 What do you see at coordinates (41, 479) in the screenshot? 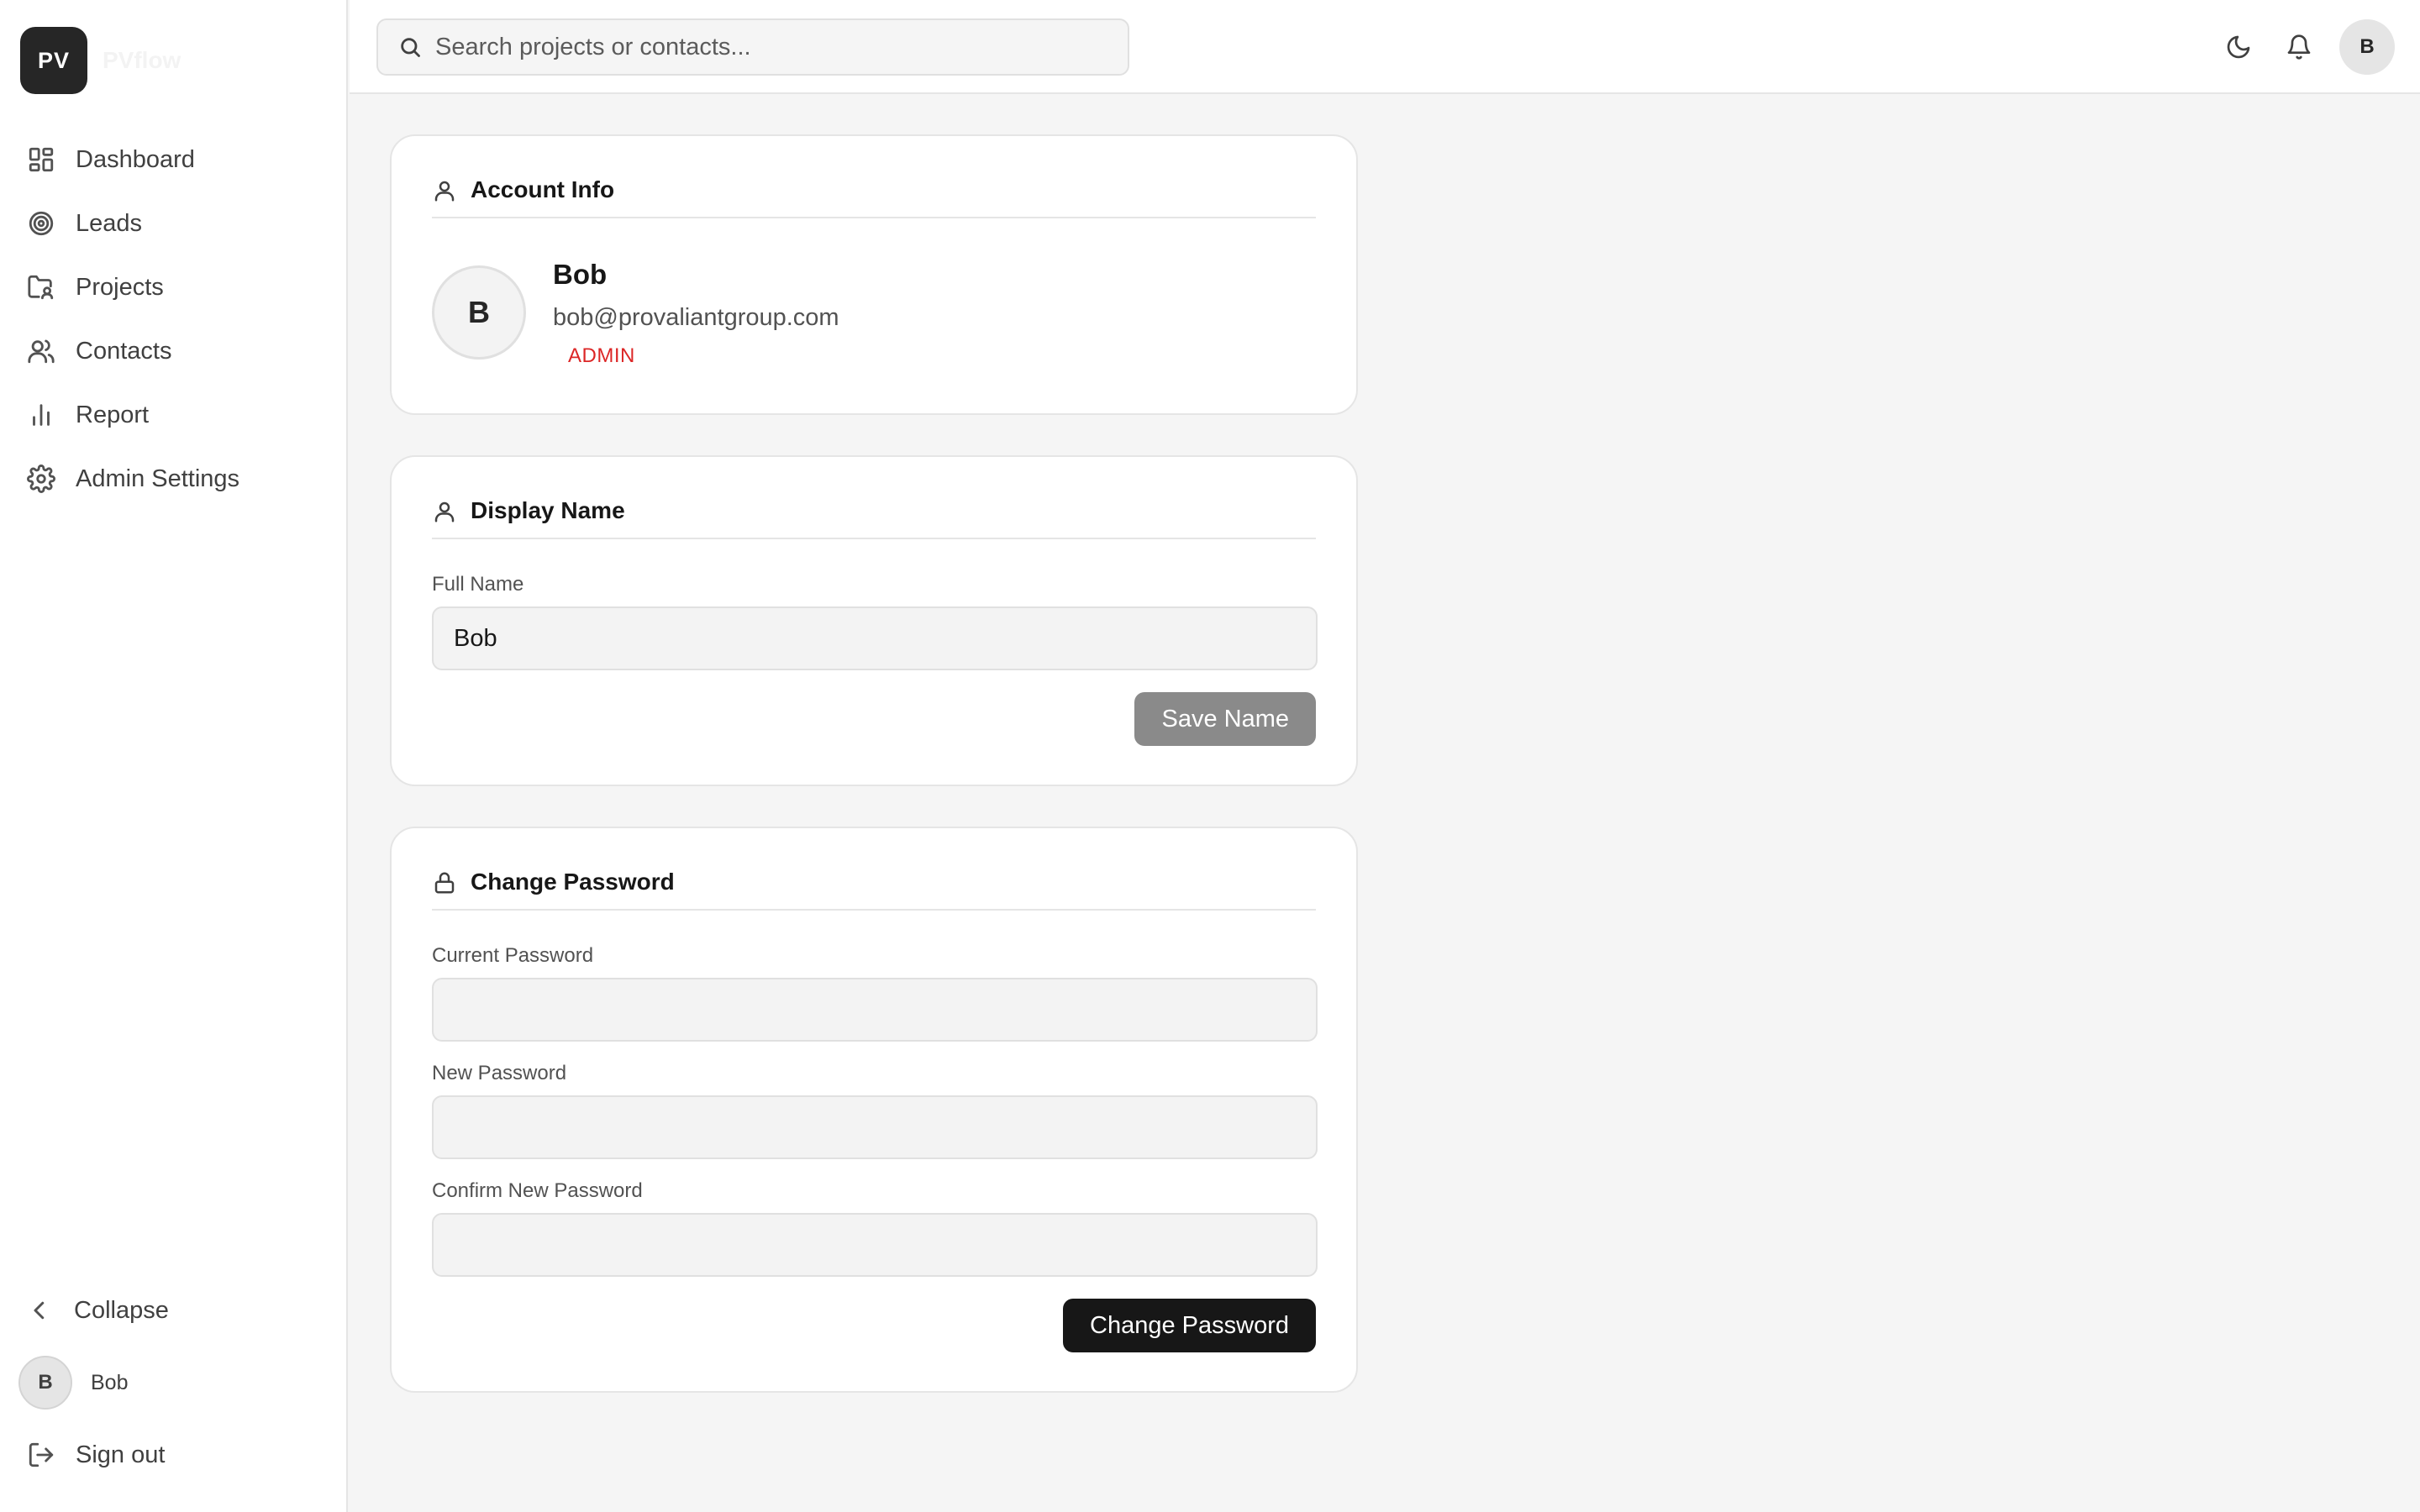
I see `gear-icon` at bounding box center [41, 479].